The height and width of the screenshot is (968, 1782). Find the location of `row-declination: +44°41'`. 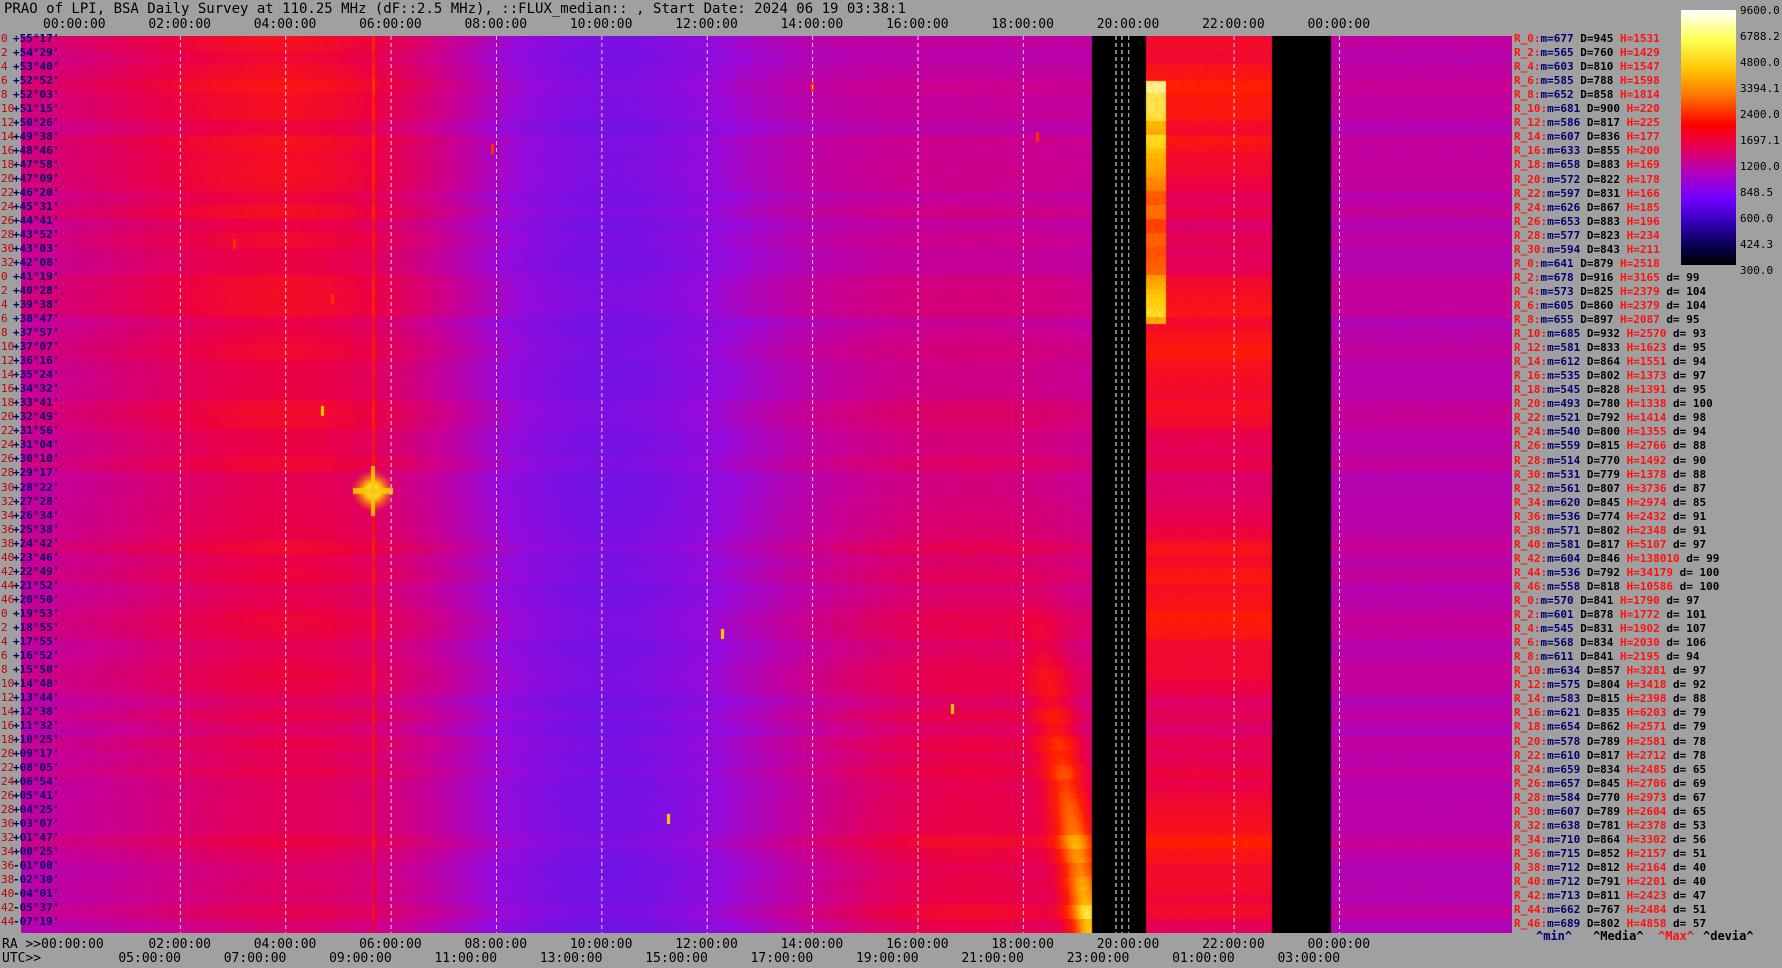

row-declination: +44°41' is located at coordinates (36, 221).